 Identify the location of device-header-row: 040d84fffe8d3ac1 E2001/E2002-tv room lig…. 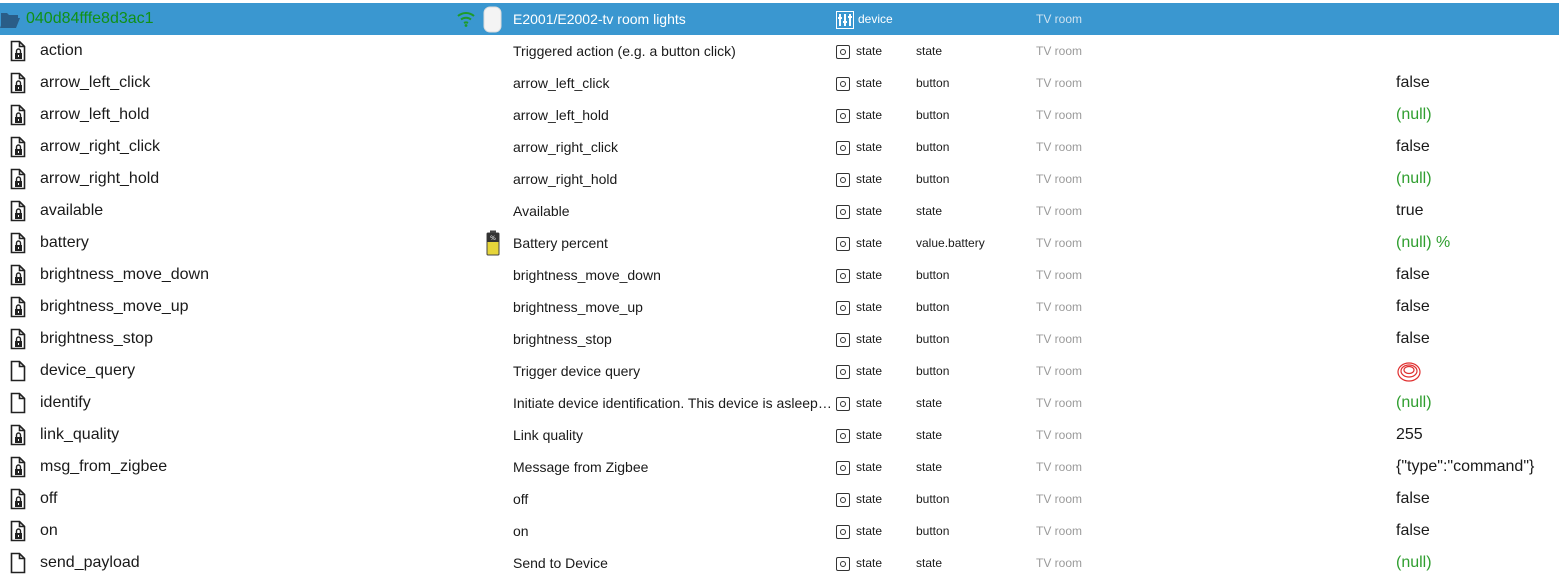
(779, 19).